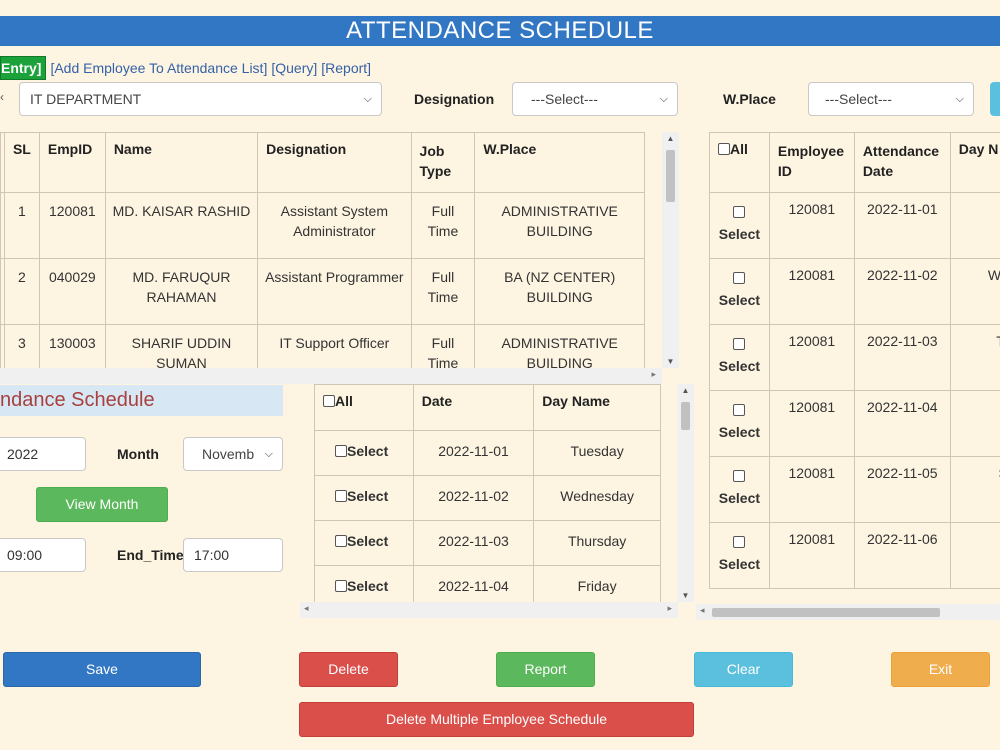 The height and width of the screenshot is (750, 1000). What do you see at coordinates (72, 291) in the screenshot?
I see `emp-id: 040029` at bounding box center [72, 291].